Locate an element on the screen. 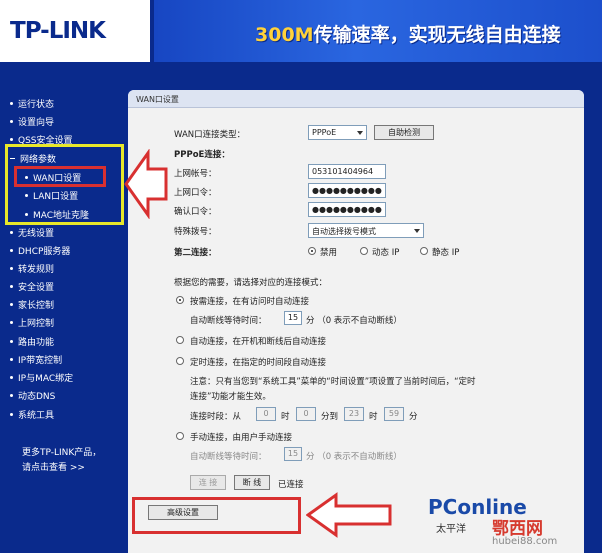 The height and width of the screenshot is (553, 602). account-label: 上网帐号： is located at coordinates (195, 174).